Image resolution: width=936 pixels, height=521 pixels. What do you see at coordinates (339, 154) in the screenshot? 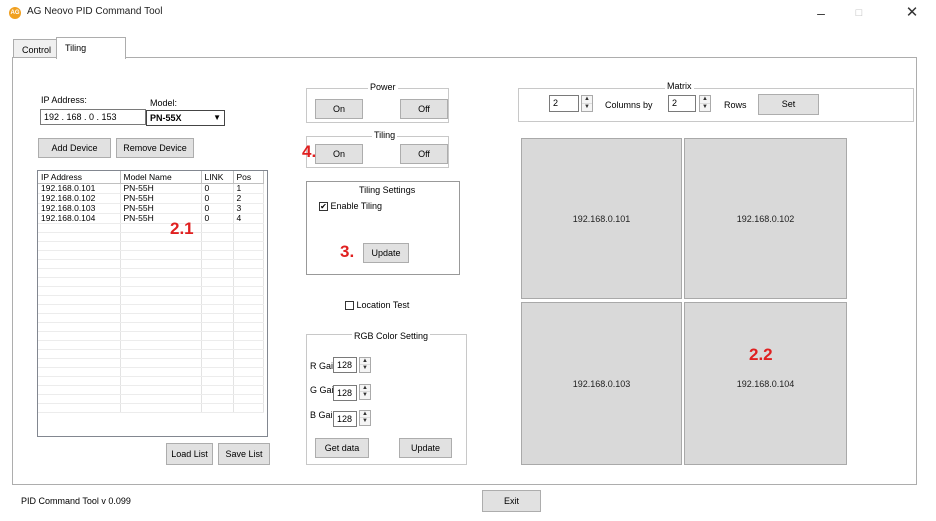
I see `tiling-on-button: On` at bounding box center [339, 154].